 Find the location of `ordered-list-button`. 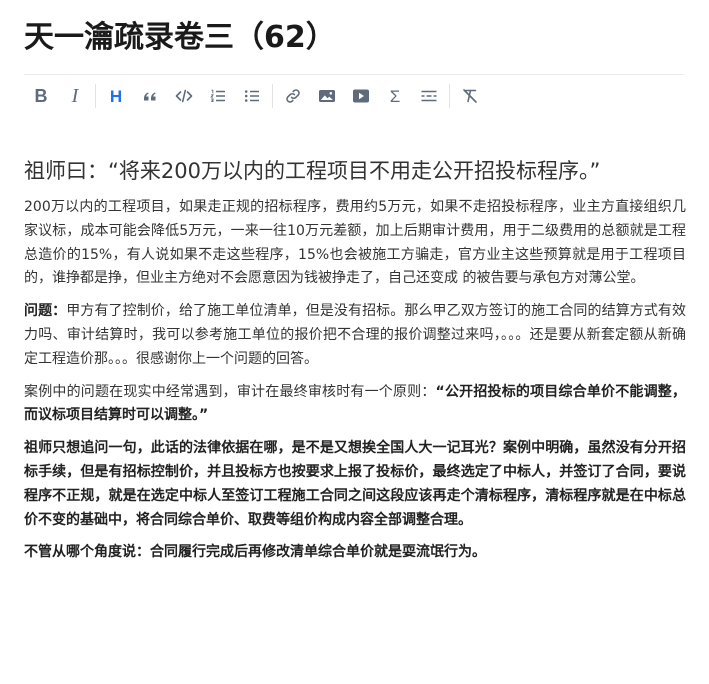

ordered-list-button is located at coordinates (218, 96).